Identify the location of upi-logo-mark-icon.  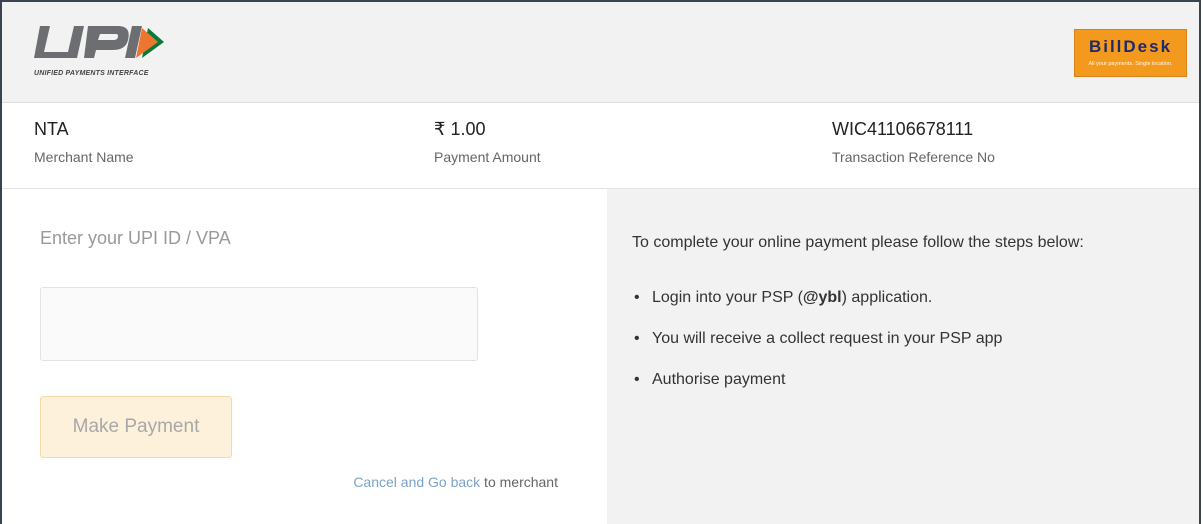
(99, 42).